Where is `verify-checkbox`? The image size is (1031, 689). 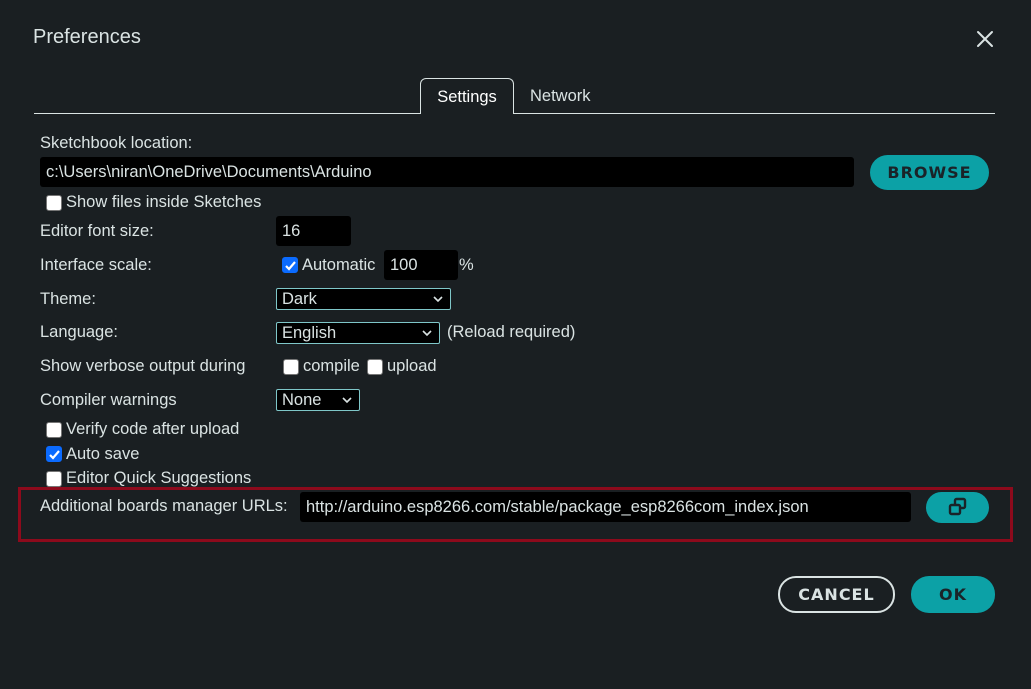 verify-checkbox is located at coordinates (54, 430).